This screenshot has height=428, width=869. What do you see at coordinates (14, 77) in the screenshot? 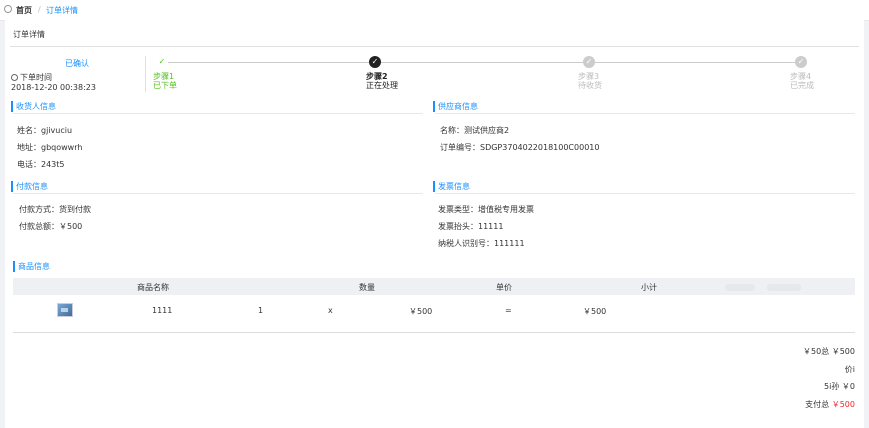
I see `clock-icon` at bounding box center [14, 77].